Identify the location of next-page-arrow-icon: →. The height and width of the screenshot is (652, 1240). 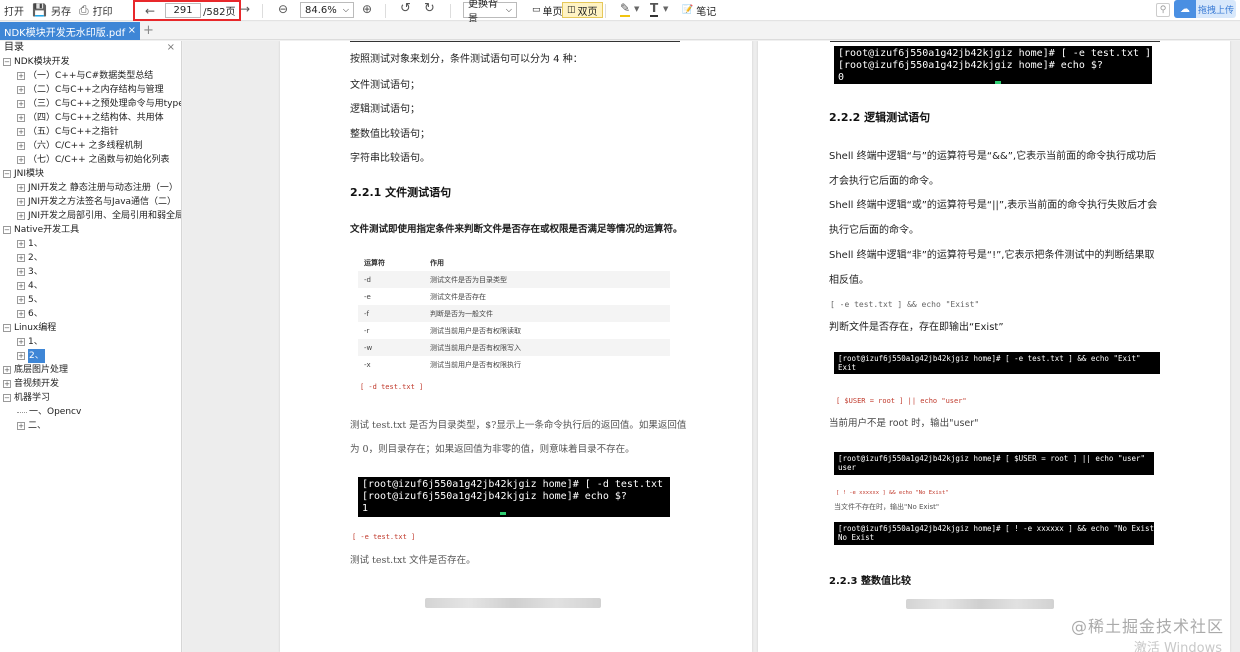
(245, 9).